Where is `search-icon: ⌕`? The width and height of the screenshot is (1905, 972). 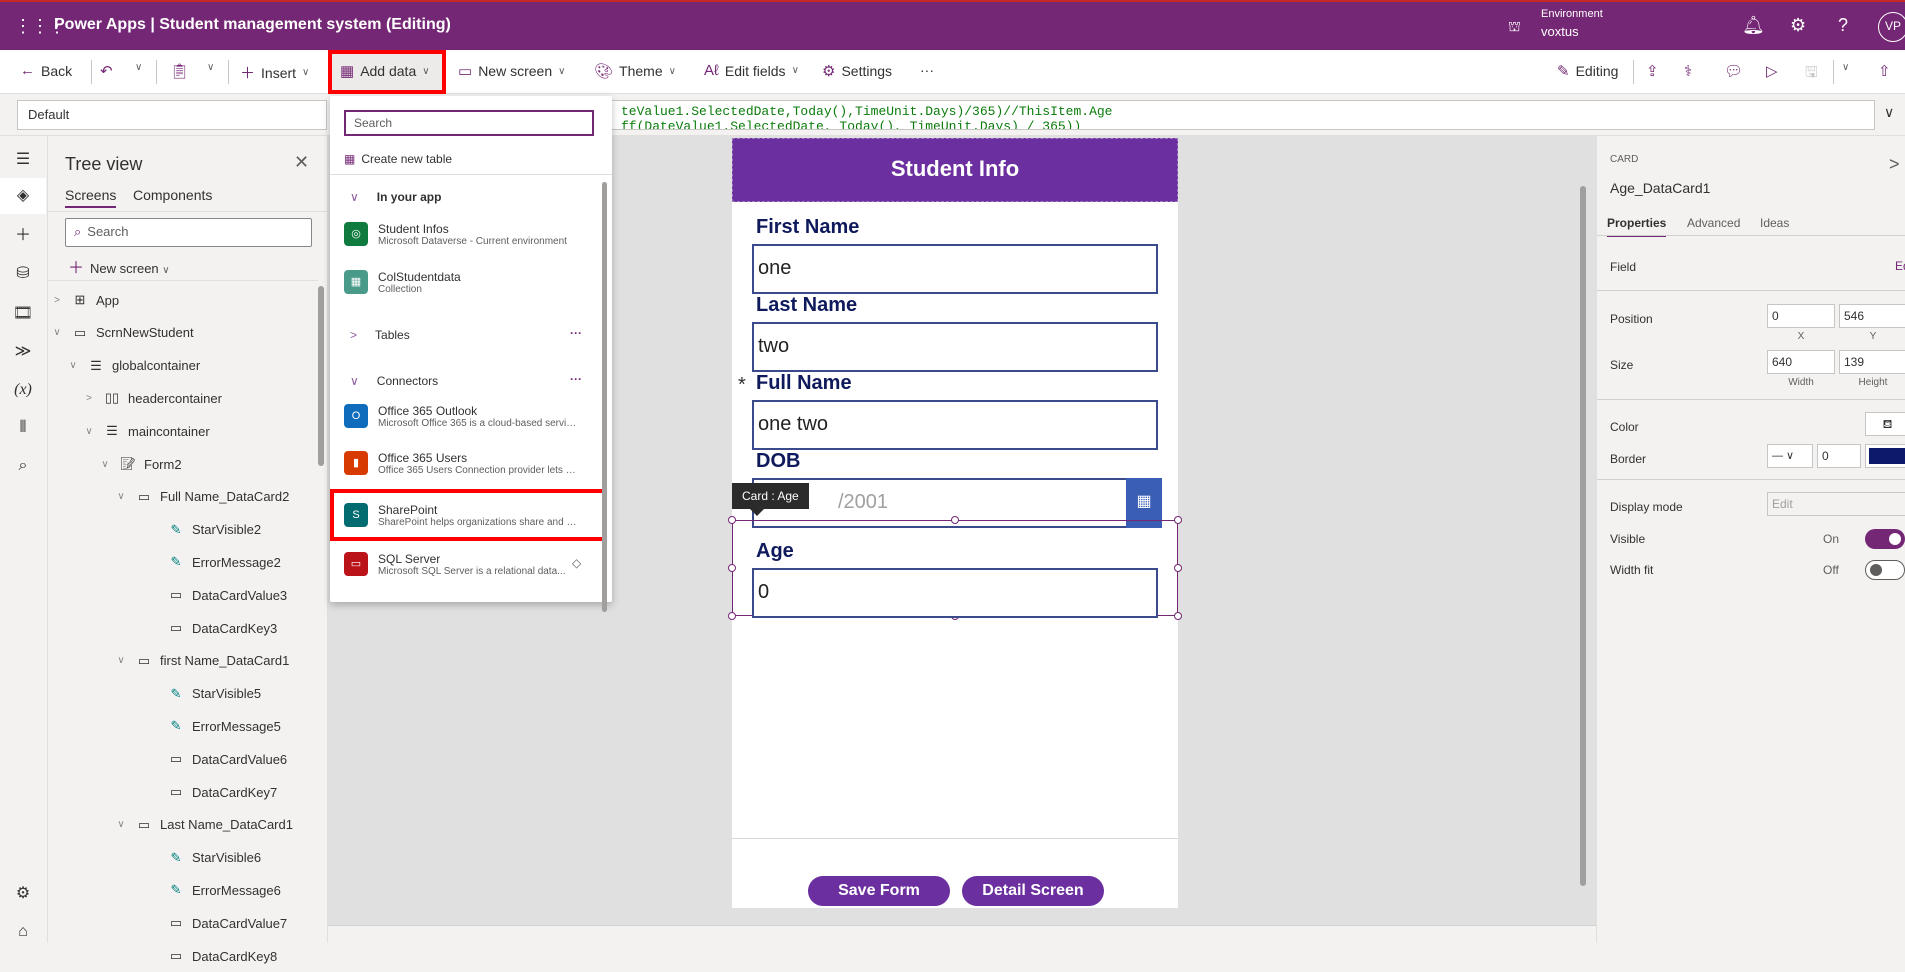
search-icon: ⌕ is located at coordinates (23, 466).